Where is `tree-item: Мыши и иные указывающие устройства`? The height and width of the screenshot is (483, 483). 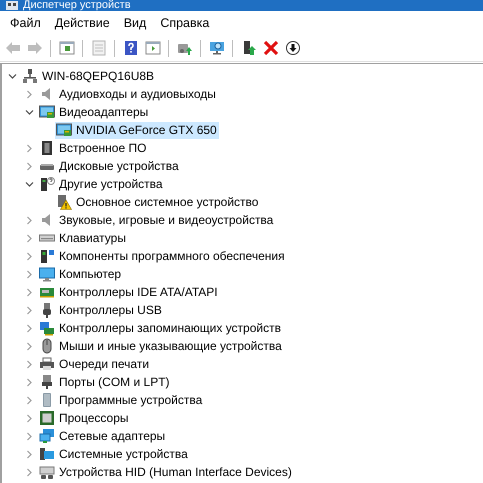 tree-item: Мыши и иные указывающие устройства is located at coordinates (161, 346).